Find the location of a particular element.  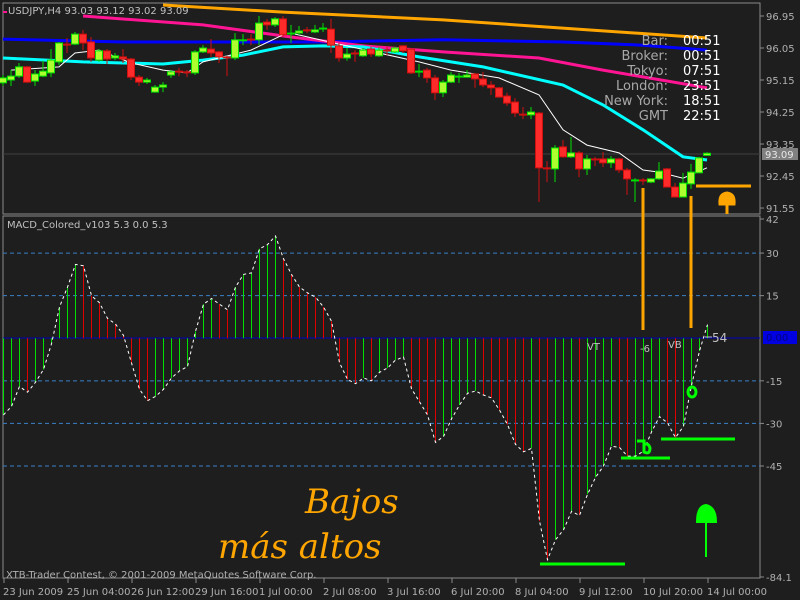

macd-tick-label: -84.1 is located at coordinates (779, 578).